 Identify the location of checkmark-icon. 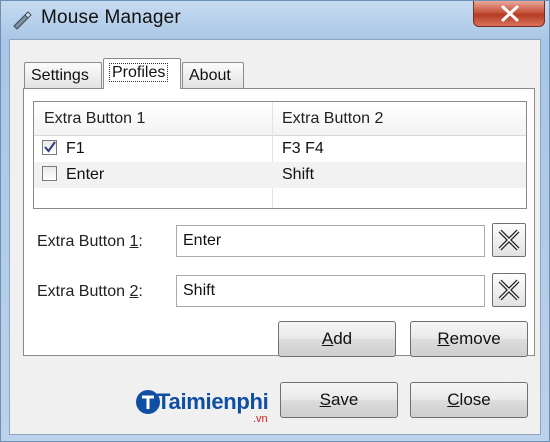
(50, 147).